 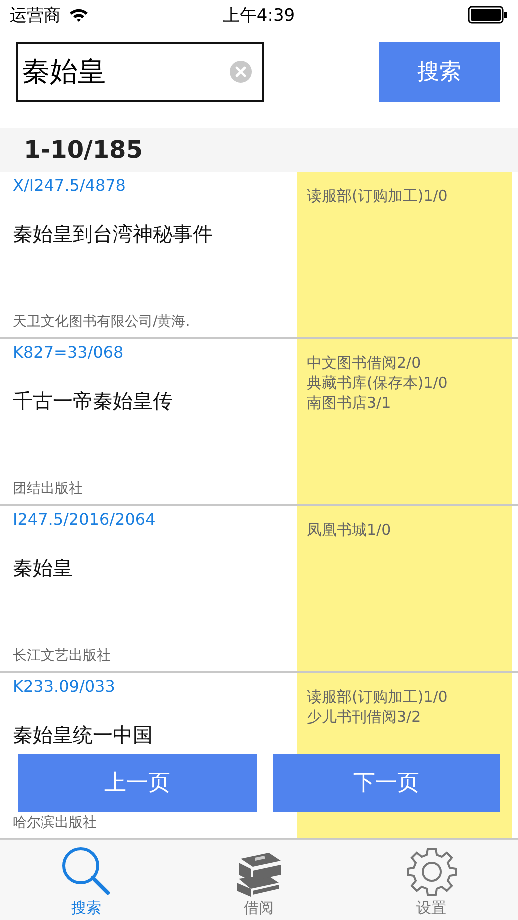 What do you see at coordinates (85, 519) in the screenshot?
I see `call-number: I247.5/2016/2064` at bounding box center [85, 519].